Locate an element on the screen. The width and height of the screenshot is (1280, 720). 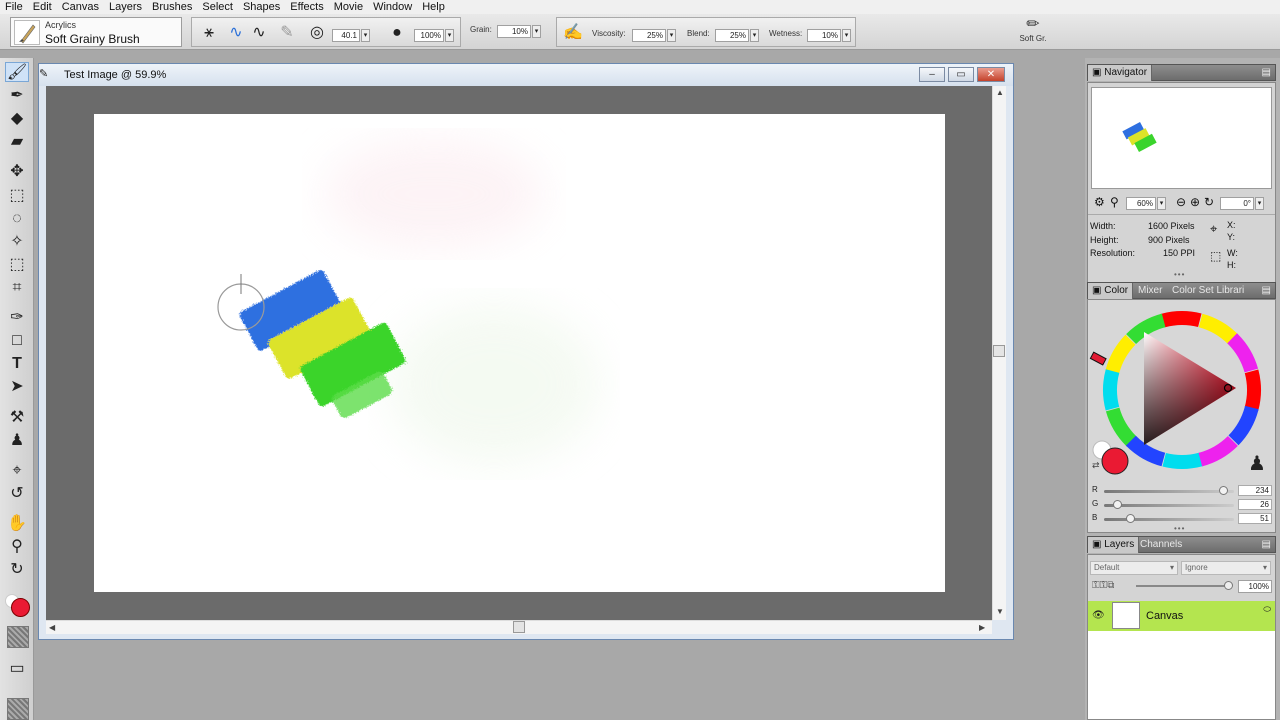
pattern-selector-icon is located at coordinates (18, 709).